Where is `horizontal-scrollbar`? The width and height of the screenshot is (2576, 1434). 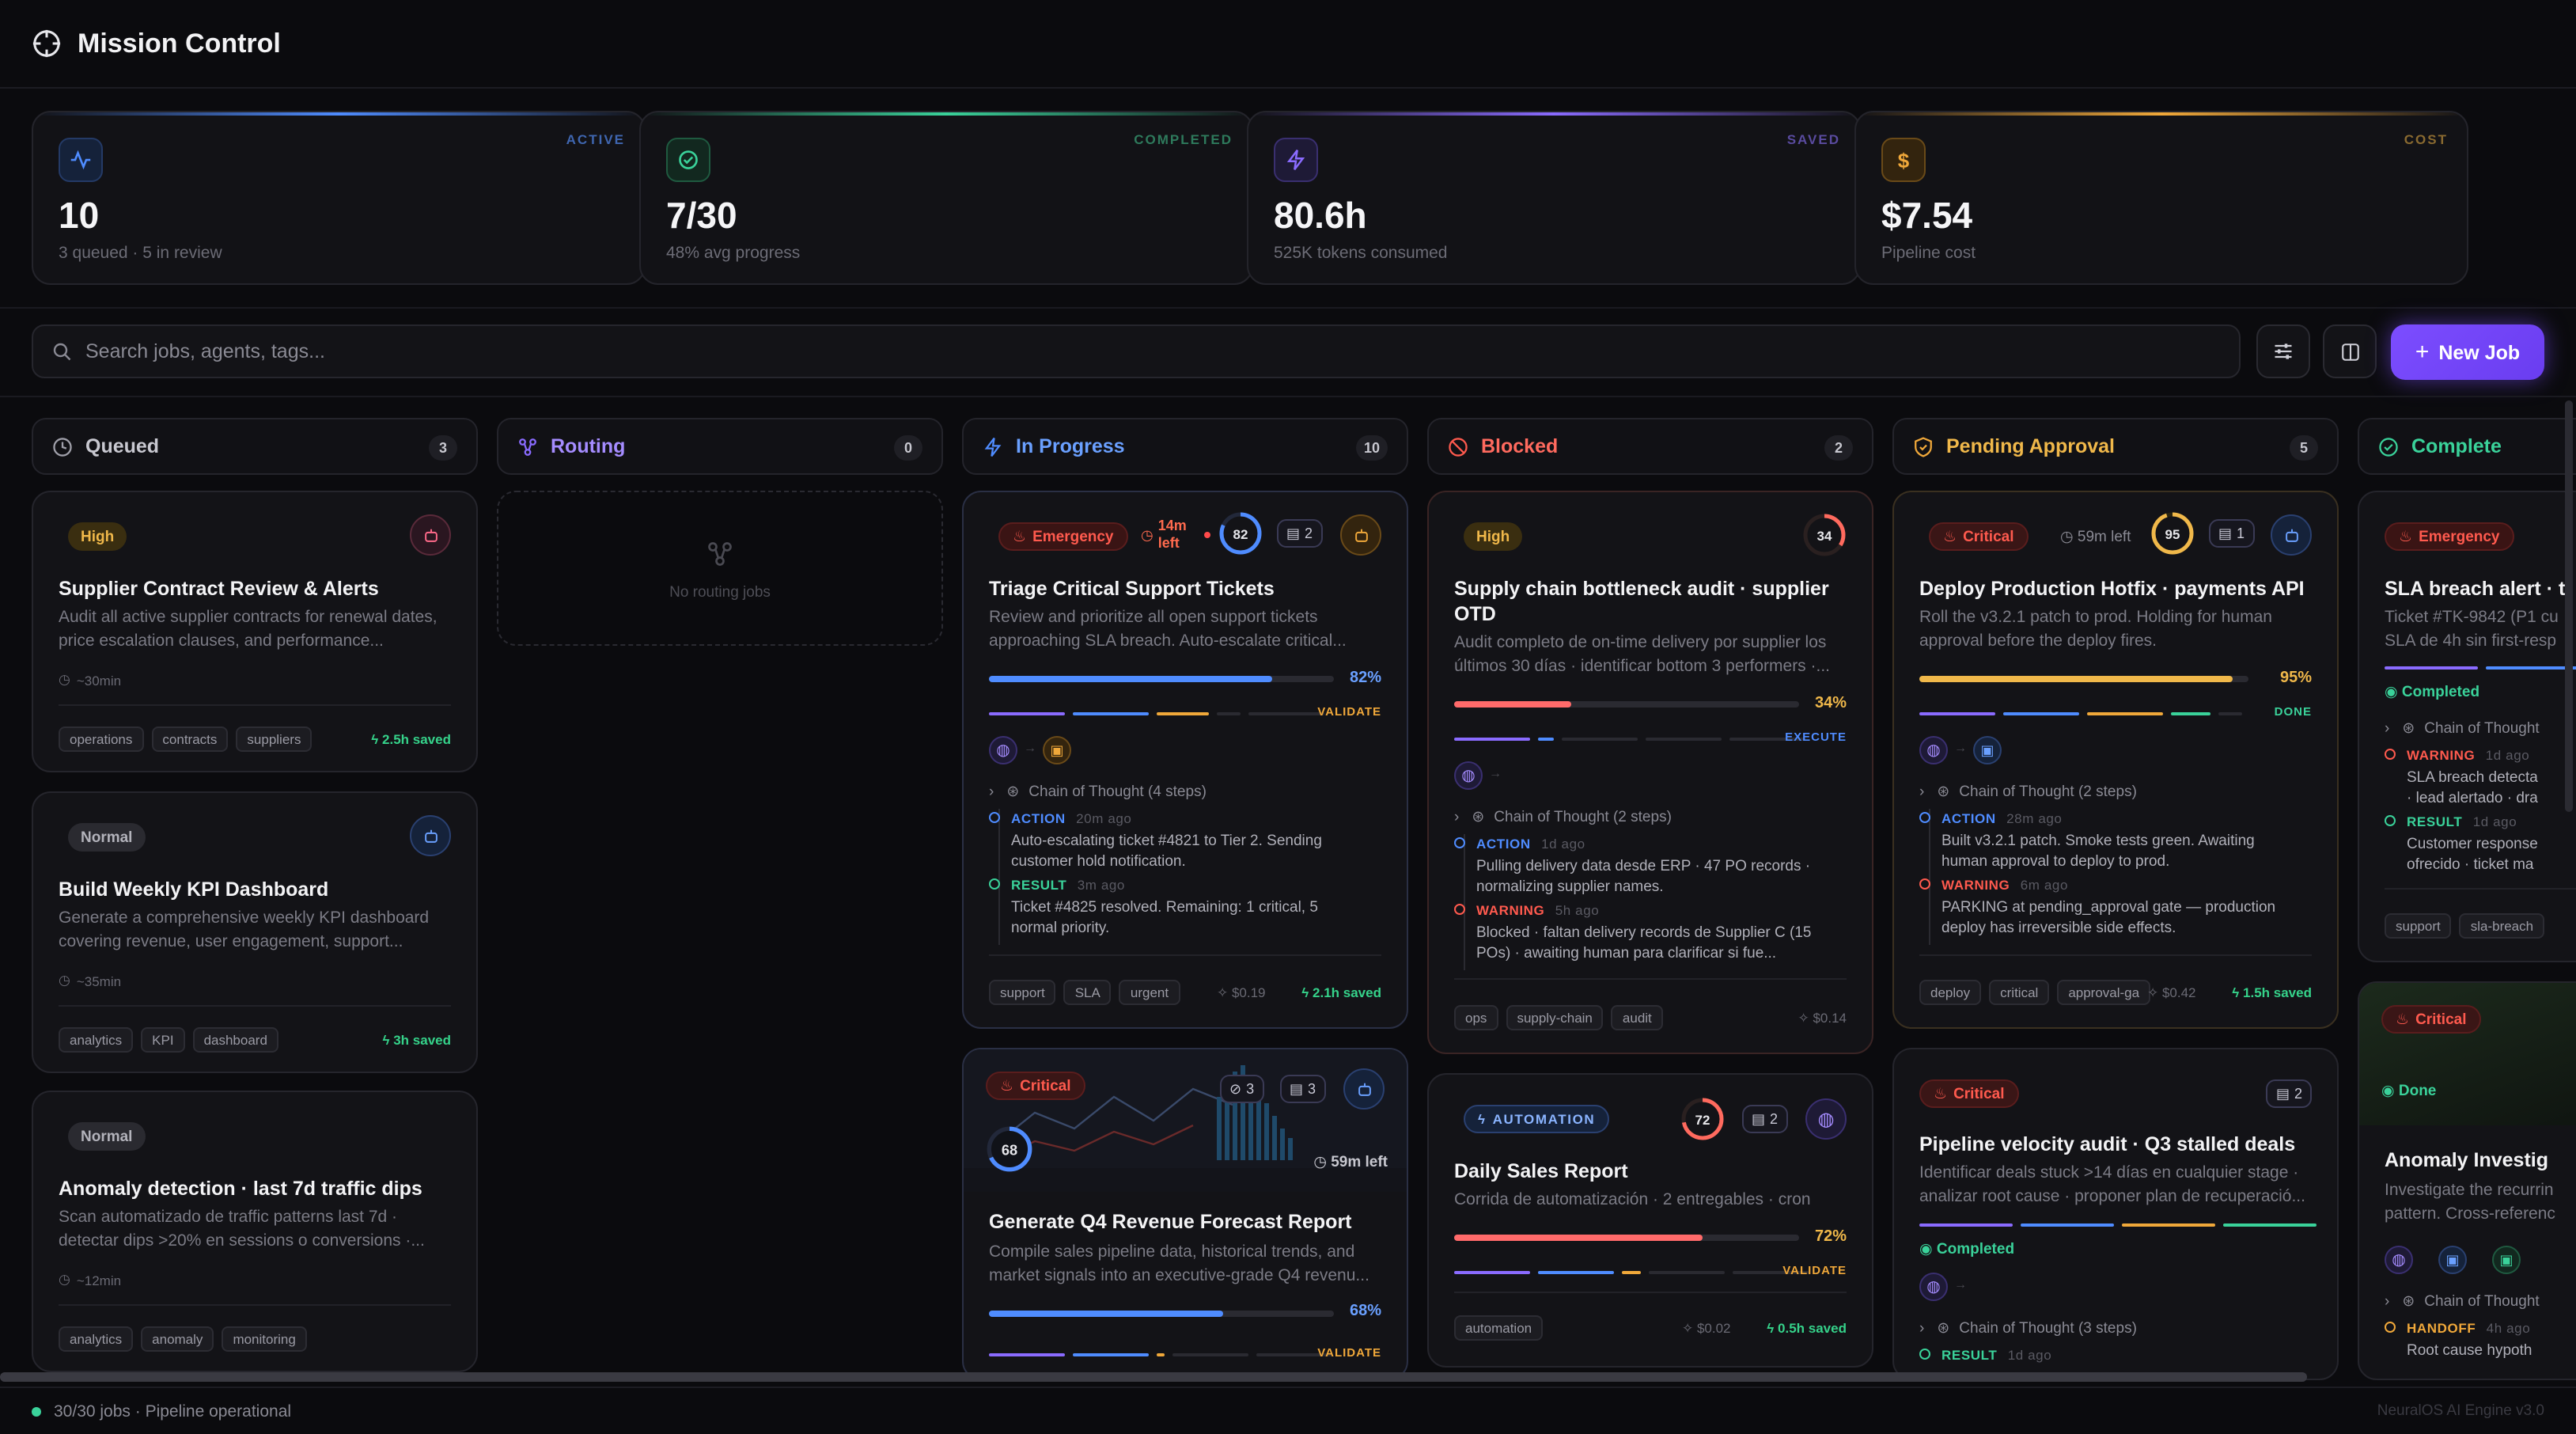
horizontal-scrollbar is located at coordinates (1153, 1377).